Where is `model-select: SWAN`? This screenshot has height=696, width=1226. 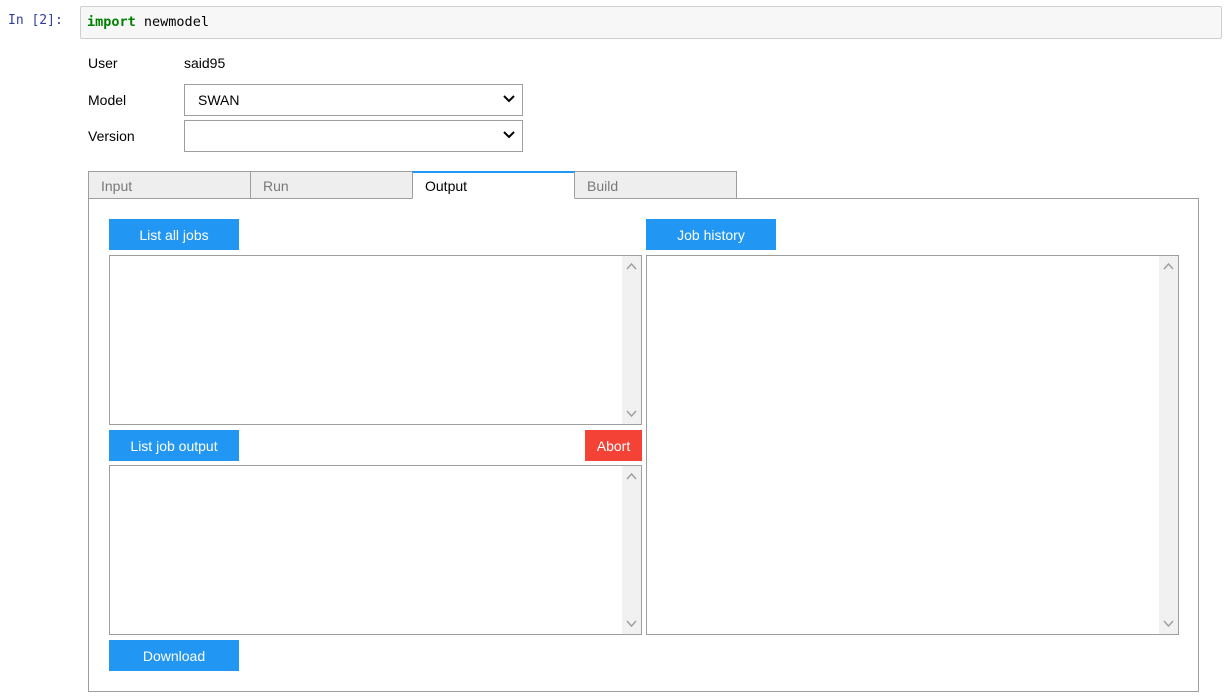 model-select: SWAN is located at coordinates (353, 100).